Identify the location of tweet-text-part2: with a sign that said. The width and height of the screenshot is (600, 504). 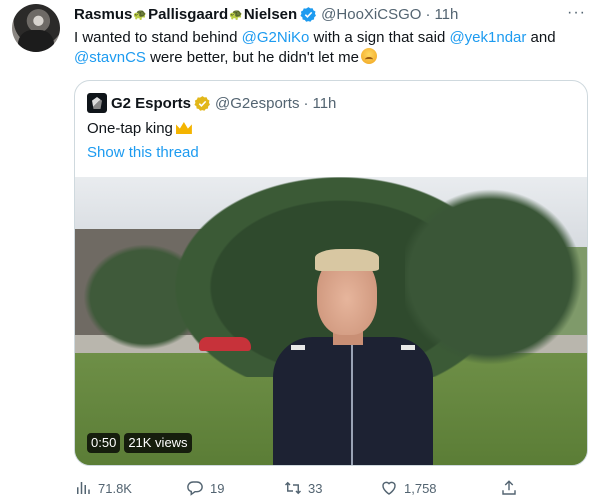
(379, 37).